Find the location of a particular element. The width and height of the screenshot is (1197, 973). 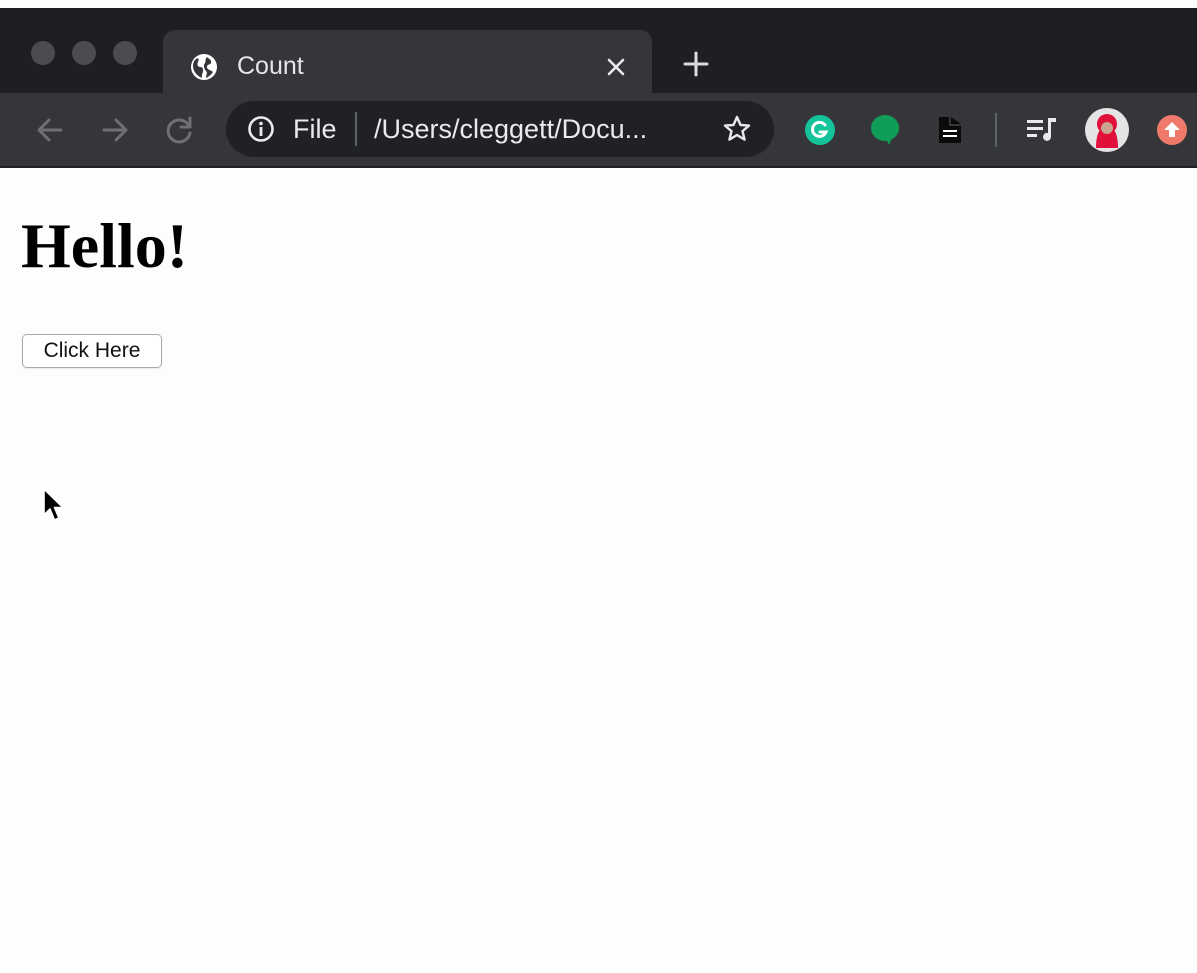

minimize-window-button is located at coordinates (84, 53).